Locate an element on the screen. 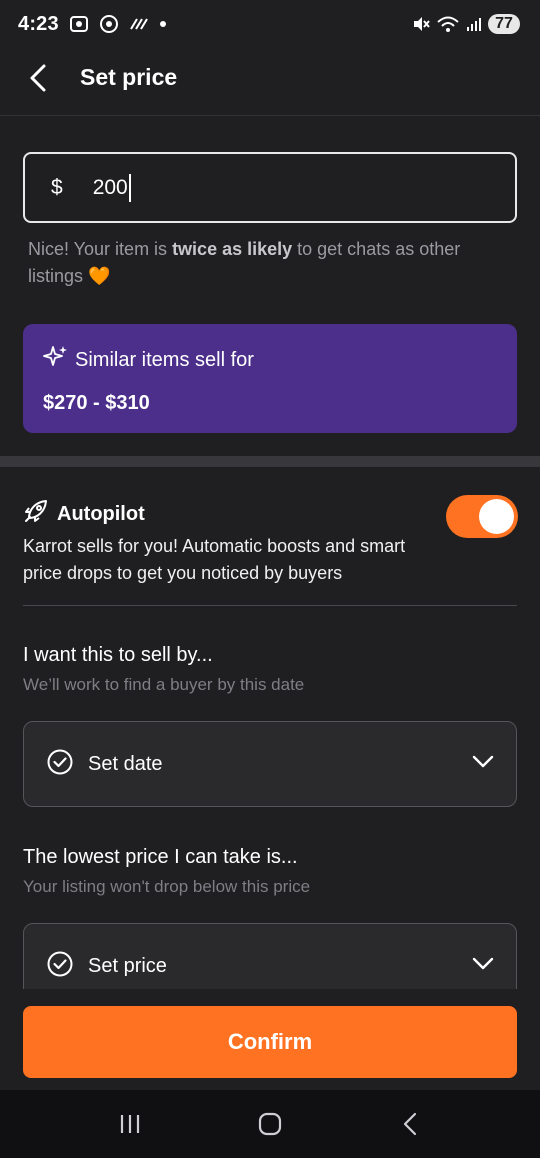 The height and width of the screenshot is (1158, 540). chrome-icon is located at coordinates (109, 24).